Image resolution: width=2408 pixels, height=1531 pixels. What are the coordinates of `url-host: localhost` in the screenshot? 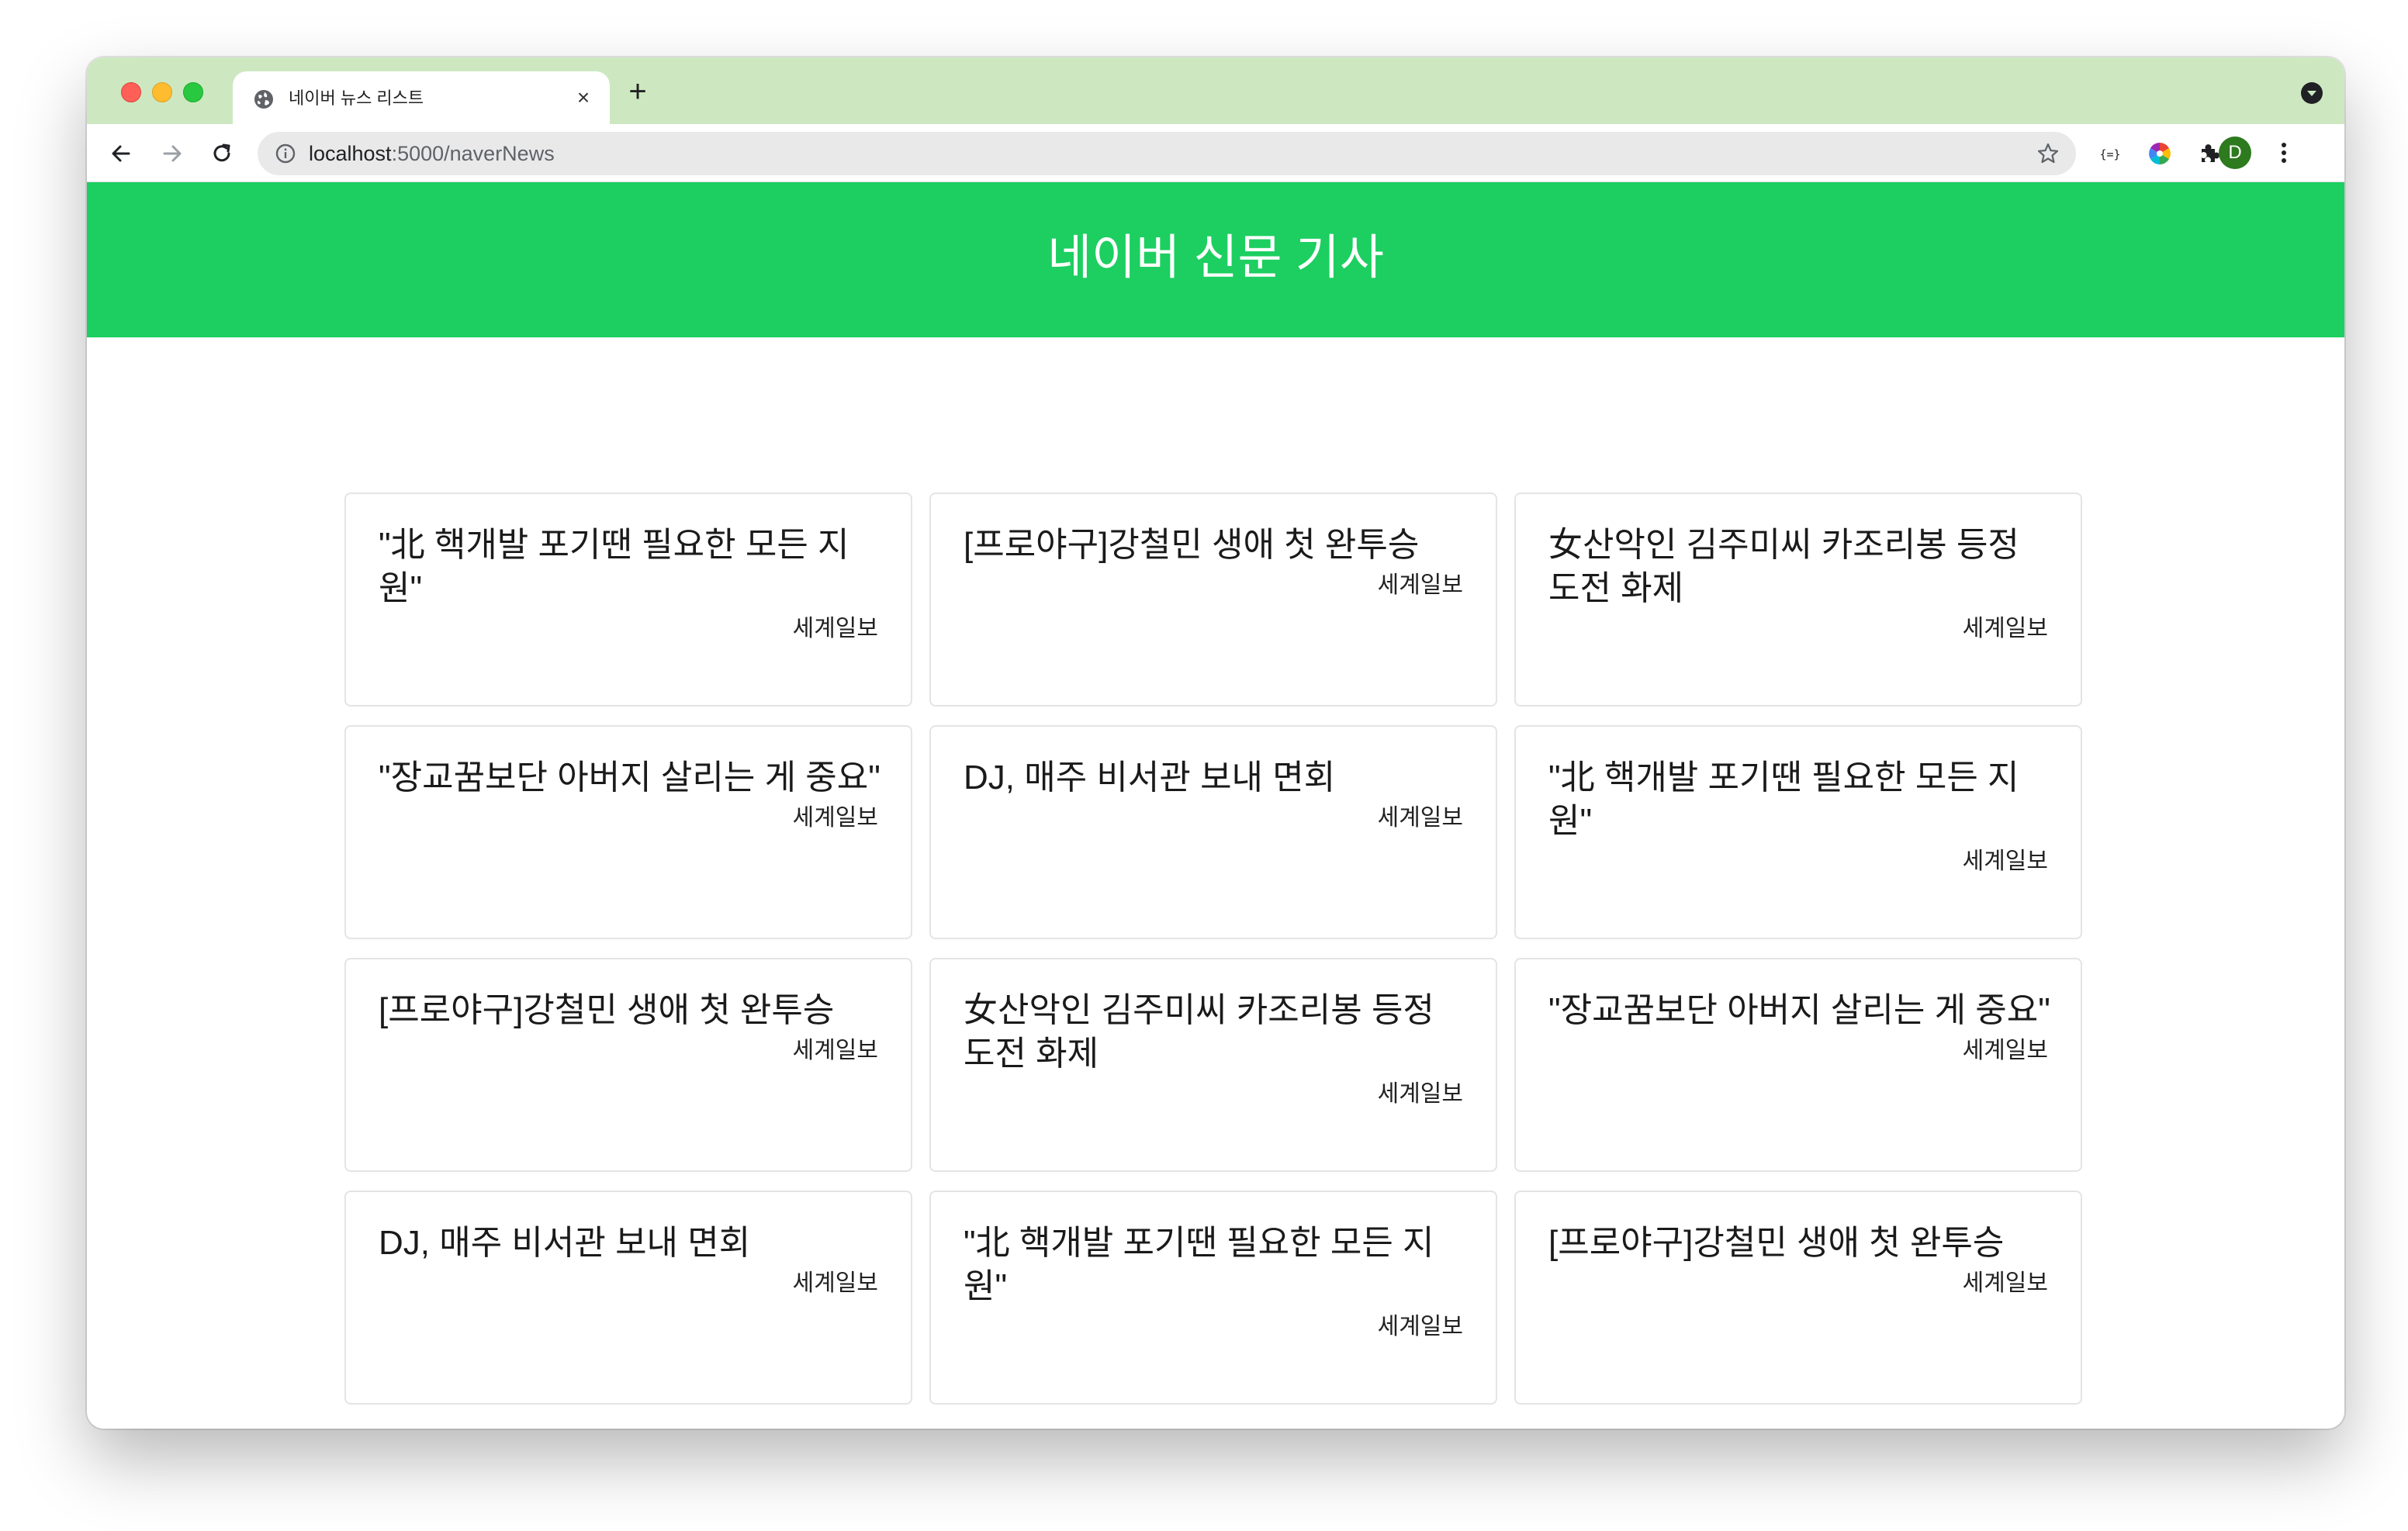 It's located at (350, 153).